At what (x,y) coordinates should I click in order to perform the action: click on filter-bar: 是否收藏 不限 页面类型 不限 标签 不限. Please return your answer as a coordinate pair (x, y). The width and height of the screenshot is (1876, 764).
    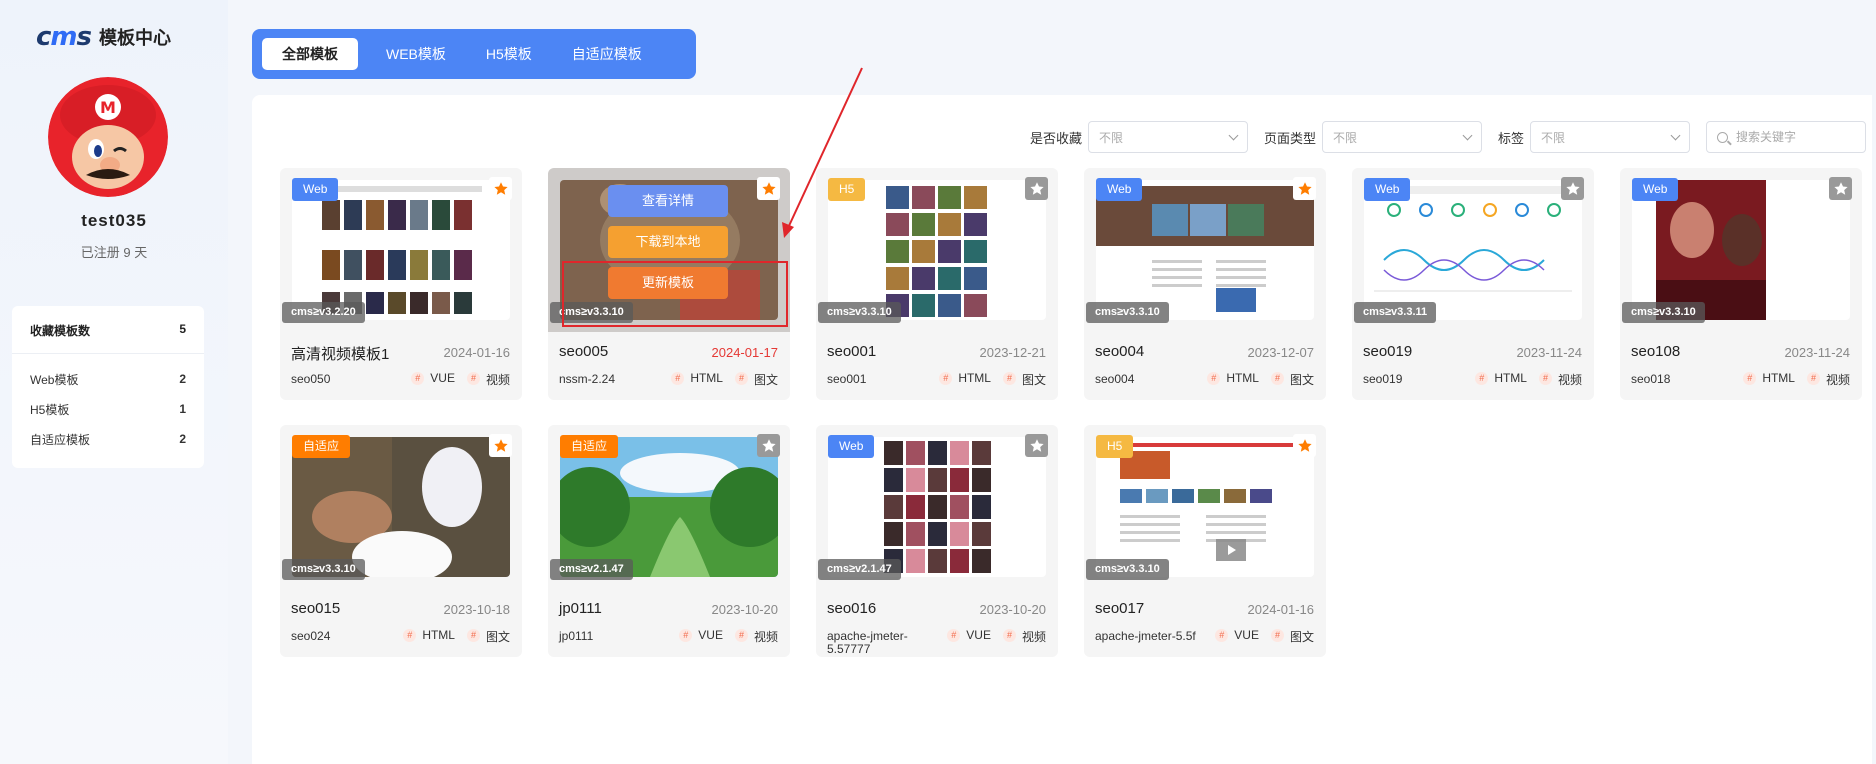
    Looking at the image, I should click on (1451, 137).